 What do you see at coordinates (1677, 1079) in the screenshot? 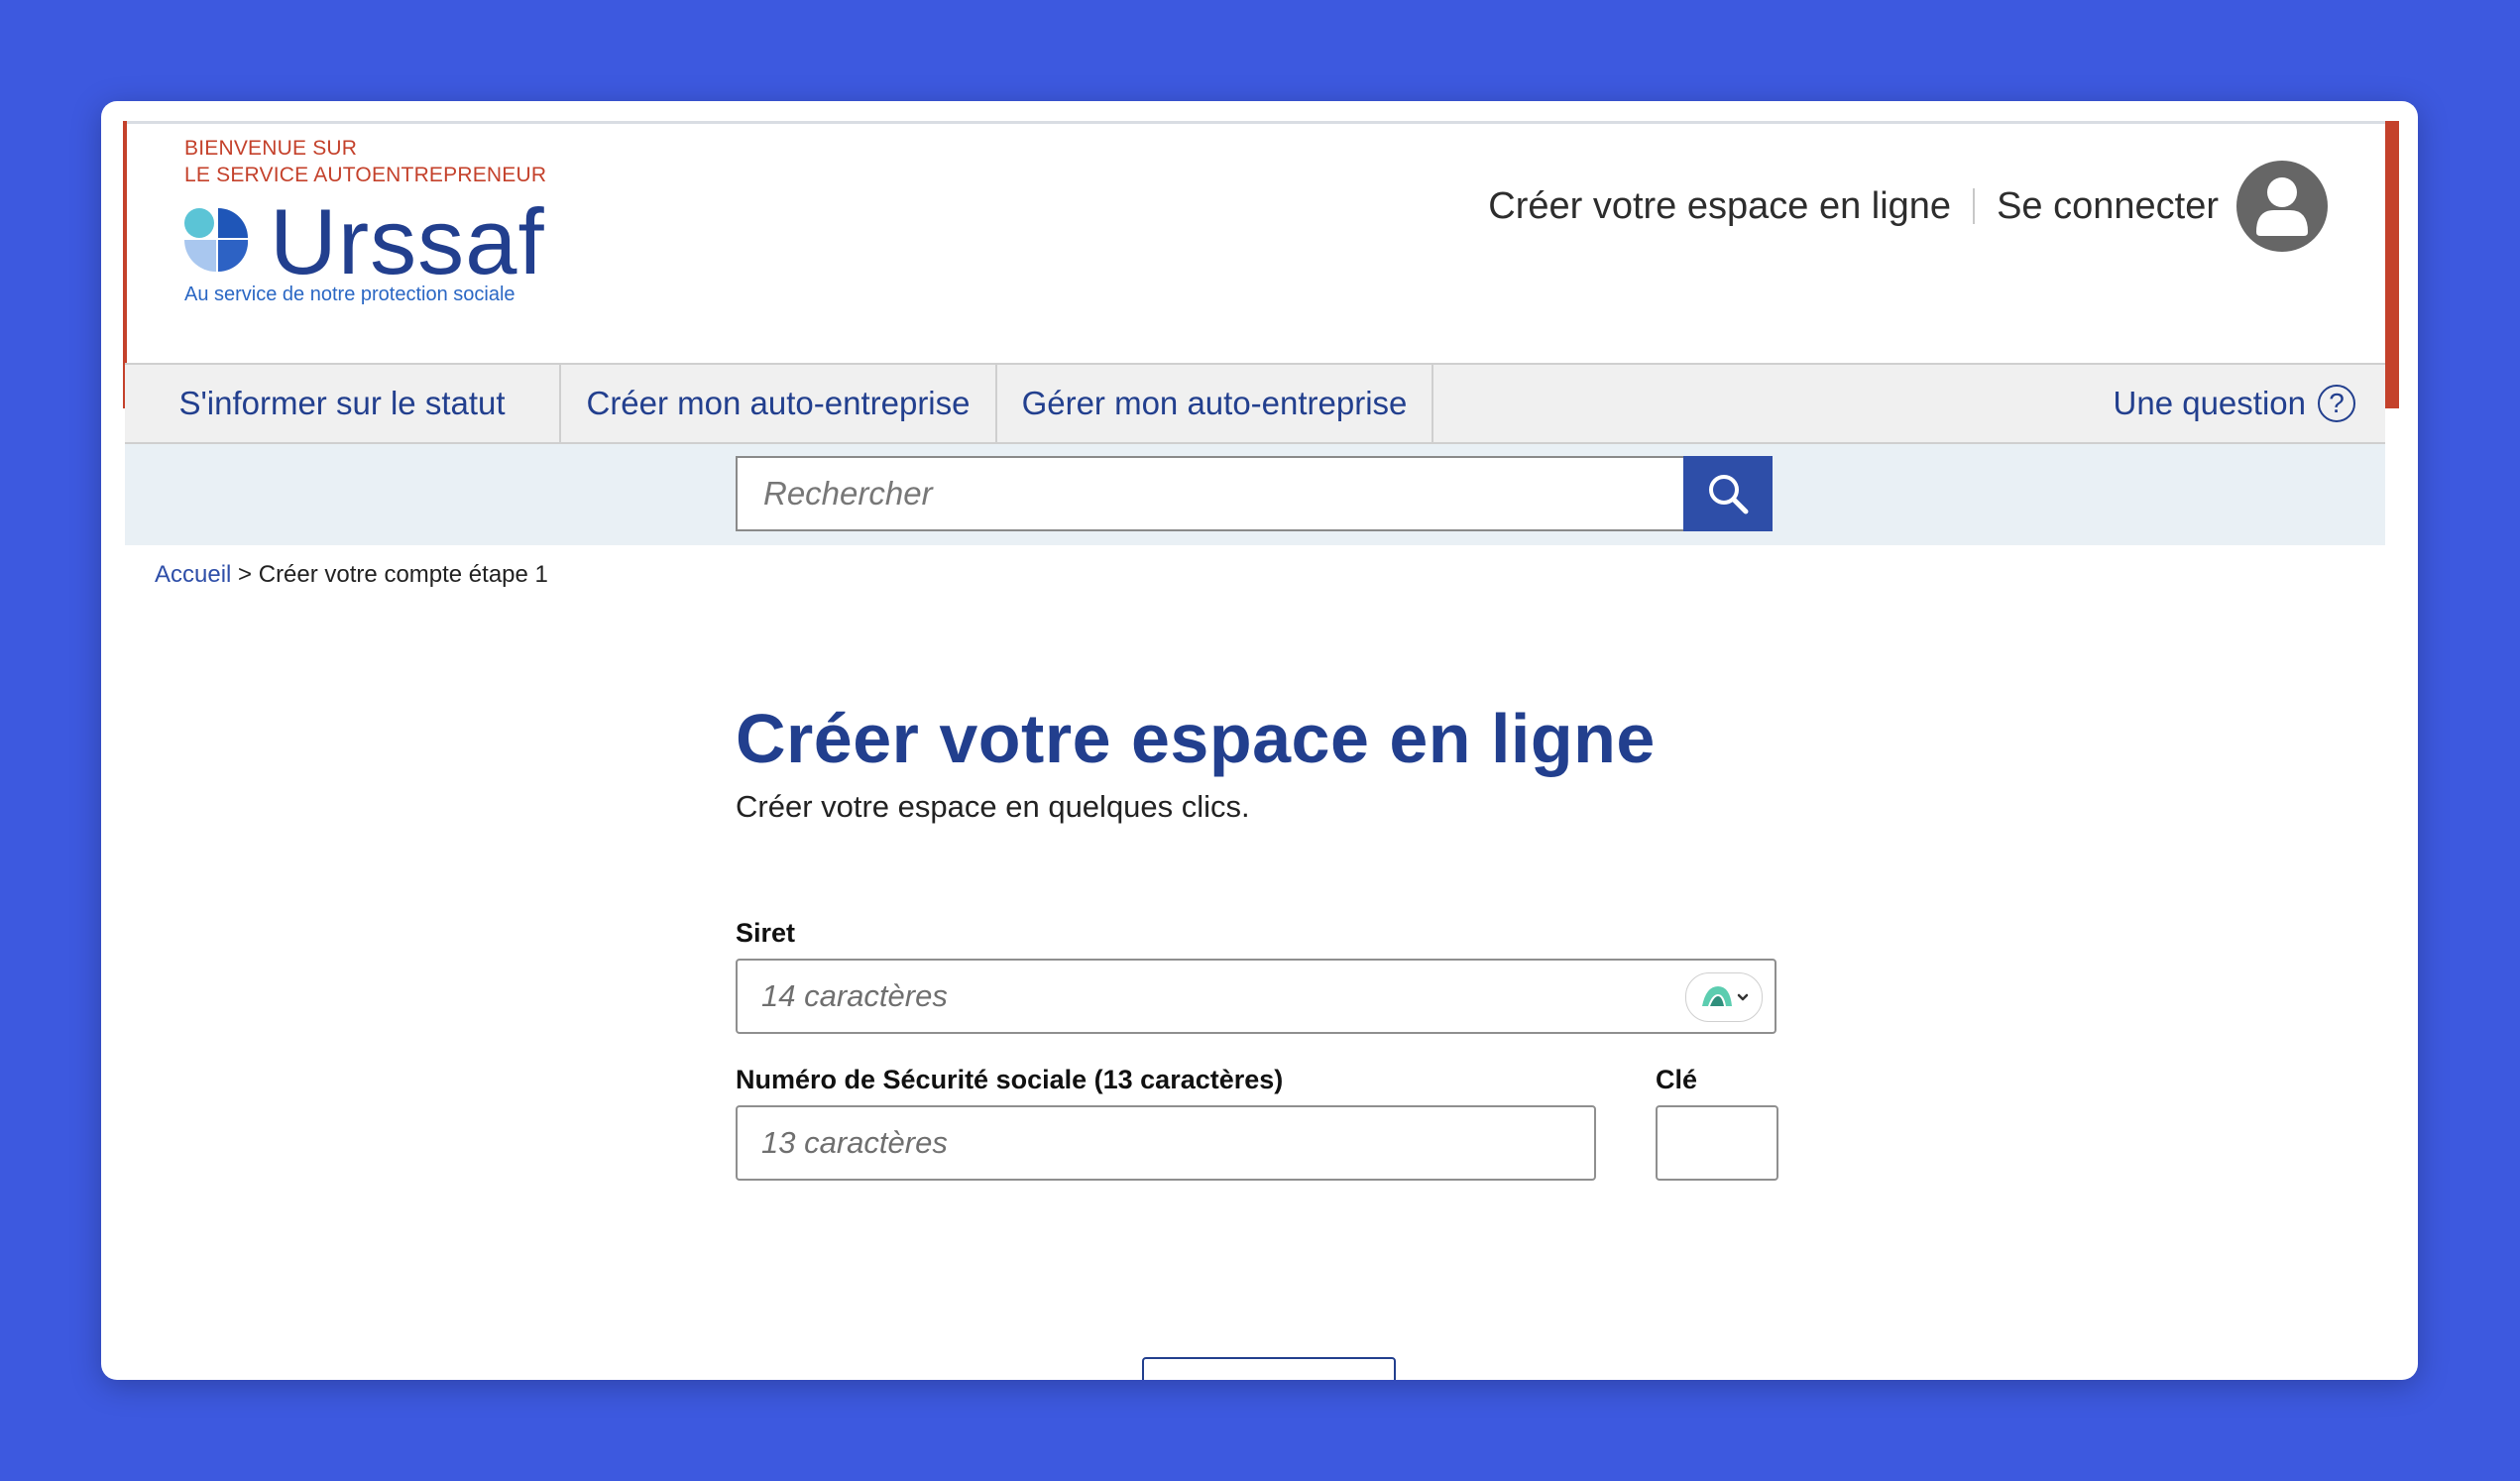
I see `cle-label: Clé` at bounding box center [1677, 1079].